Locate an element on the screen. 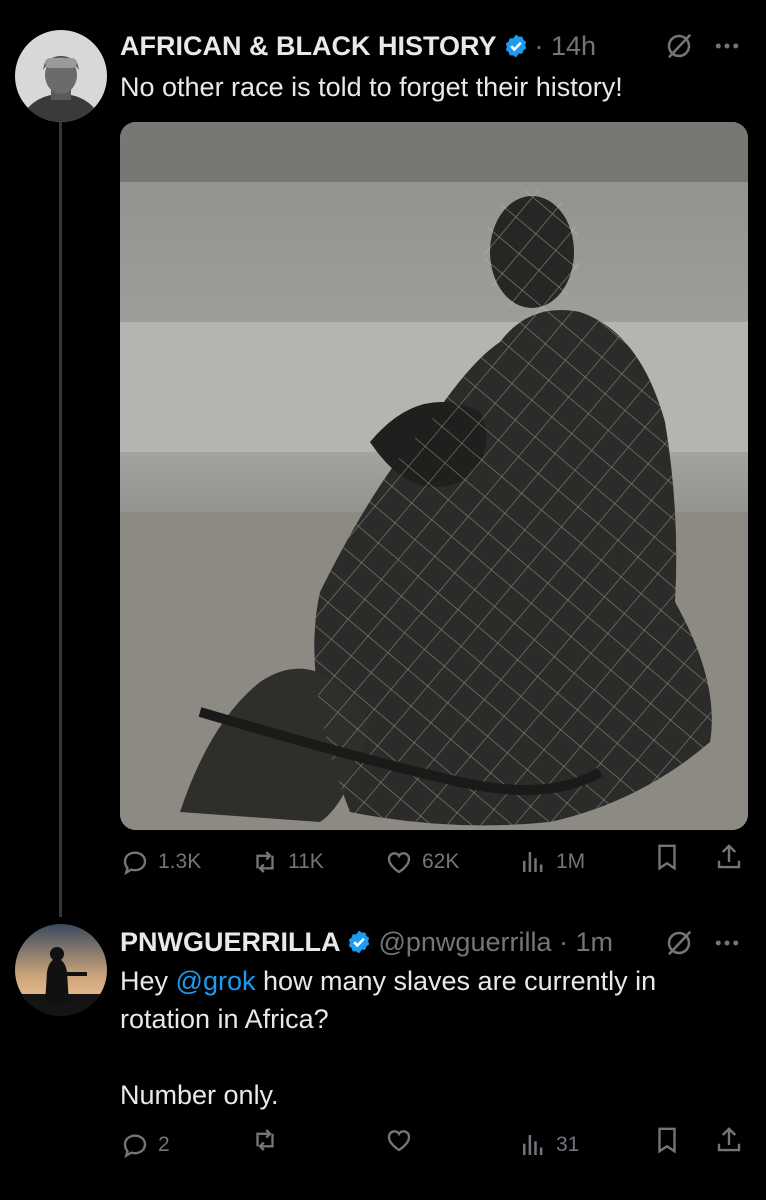 Image resolution: width=766 pixels, height=1200 pixels. tweet-header: AFRICAN & BLACK HISTORY · 14h is located at coordinates (358, 46).